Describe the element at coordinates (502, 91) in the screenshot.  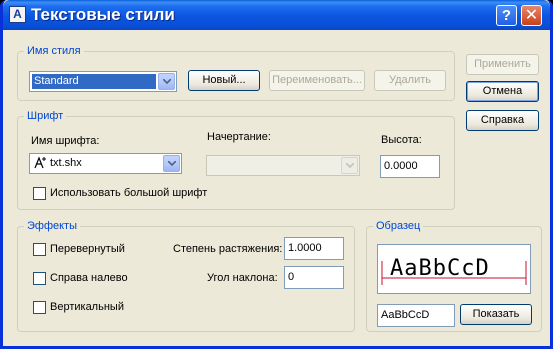
I see `cancel-button: Отмена` at that location.